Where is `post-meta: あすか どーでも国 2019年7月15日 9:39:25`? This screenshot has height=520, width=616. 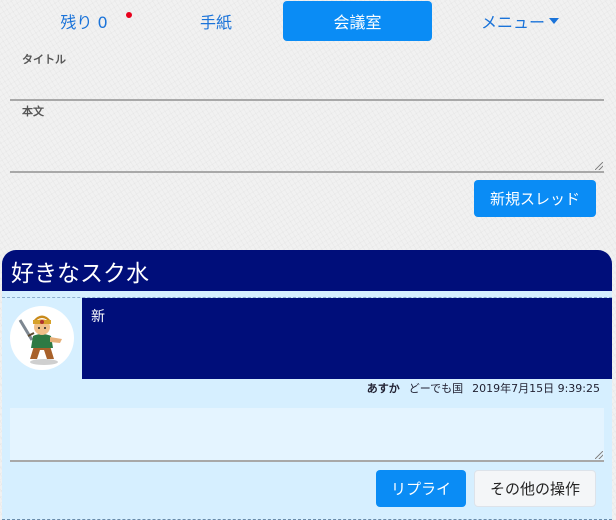 post-meta: あすか どーでも国 2019年7月15日 9:39:25 is located at coordinates (301, 388).